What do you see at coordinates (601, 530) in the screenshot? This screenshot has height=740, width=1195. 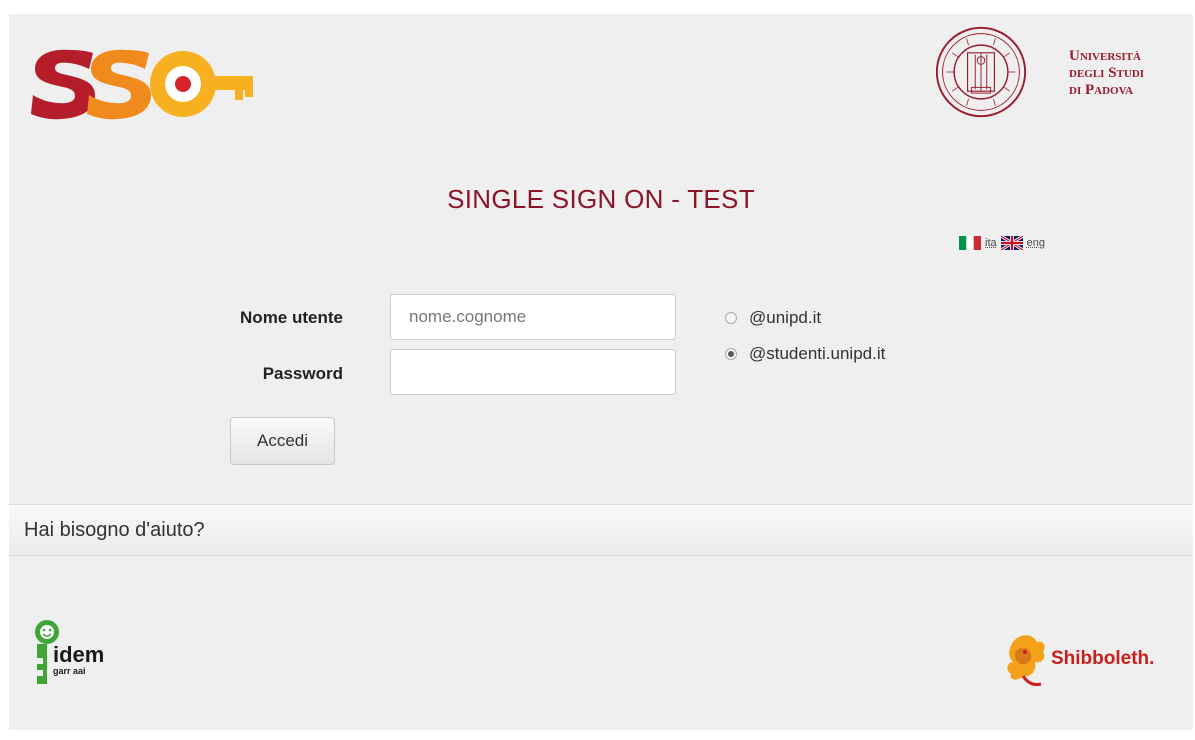 I see `help-bar: Hai bisogno d'aiuto?` at bounding box center [601, 530].